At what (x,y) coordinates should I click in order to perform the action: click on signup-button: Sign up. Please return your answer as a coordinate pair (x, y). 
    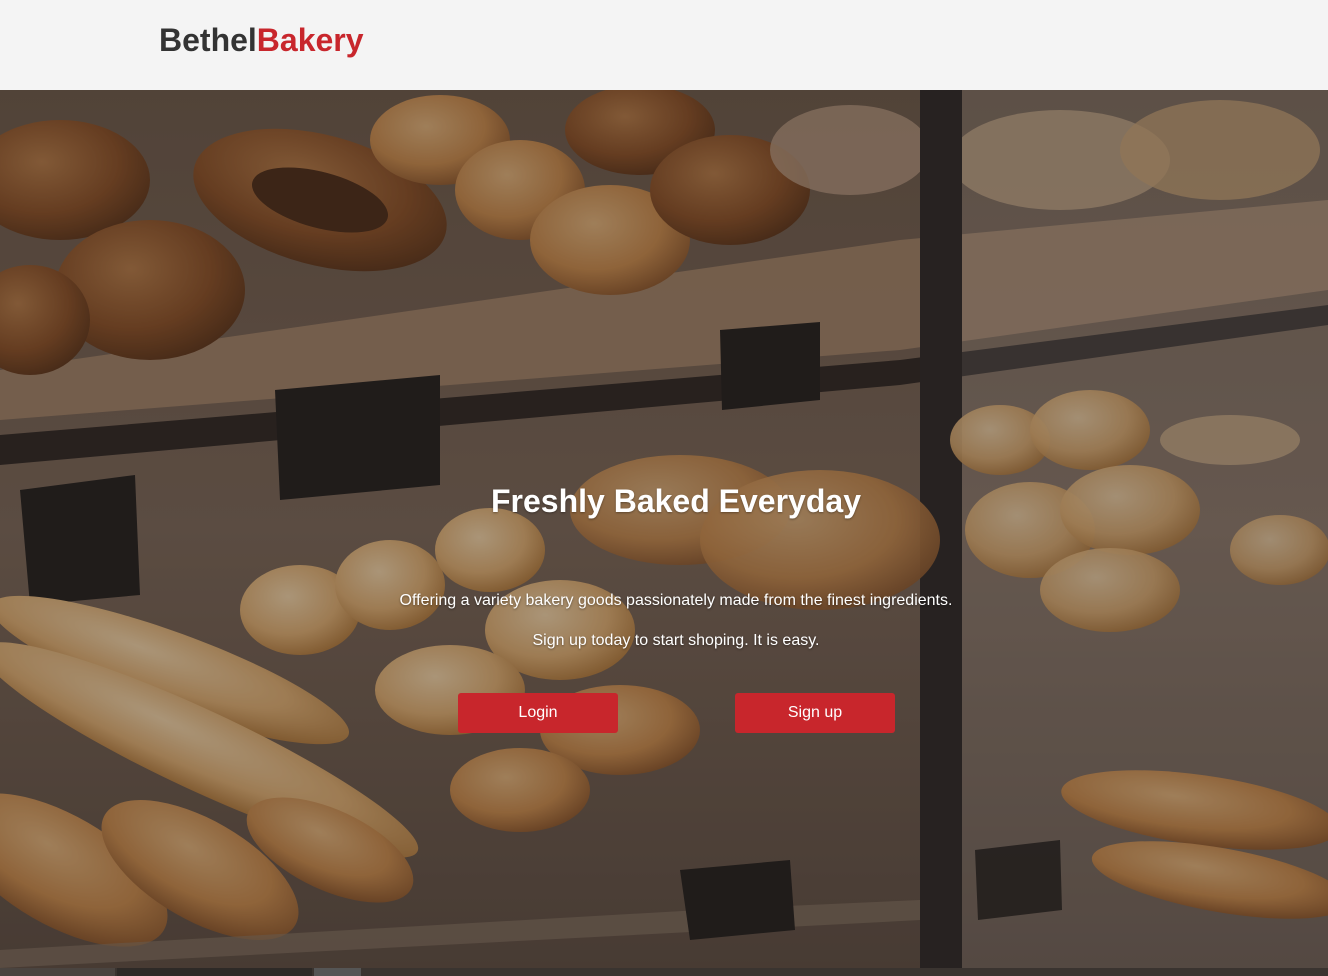
    Looking at the image, I should click on (815, 713).